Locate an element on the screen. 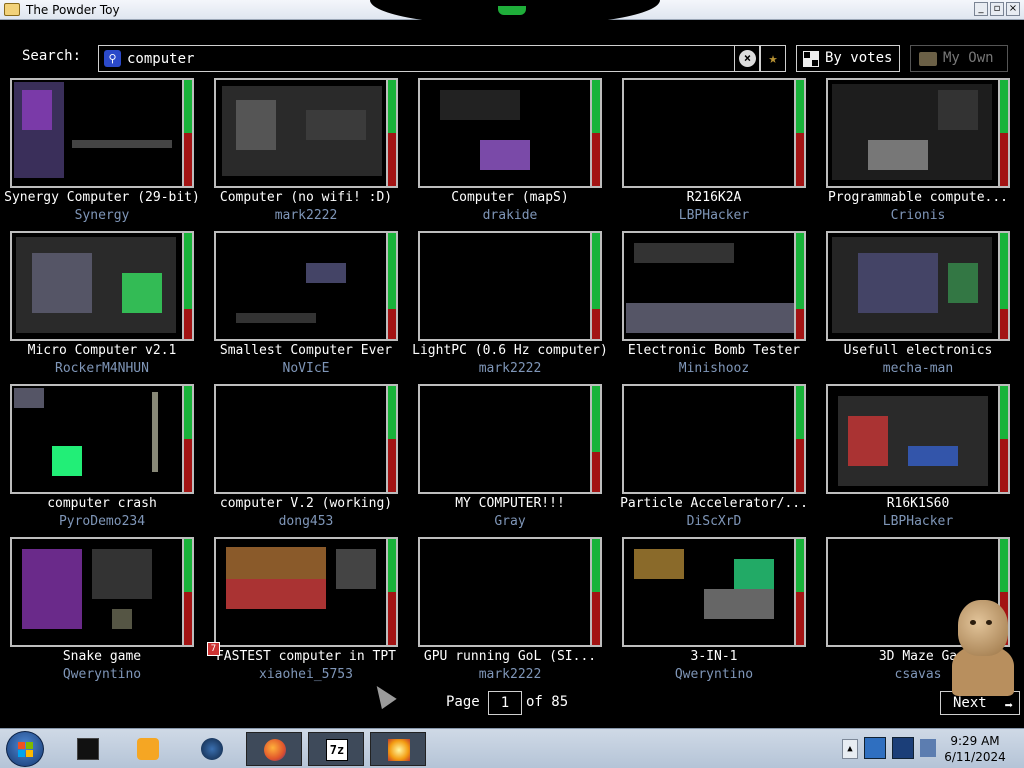  taskbar-item-7zip: 7z is located at coordinates (336, 749).